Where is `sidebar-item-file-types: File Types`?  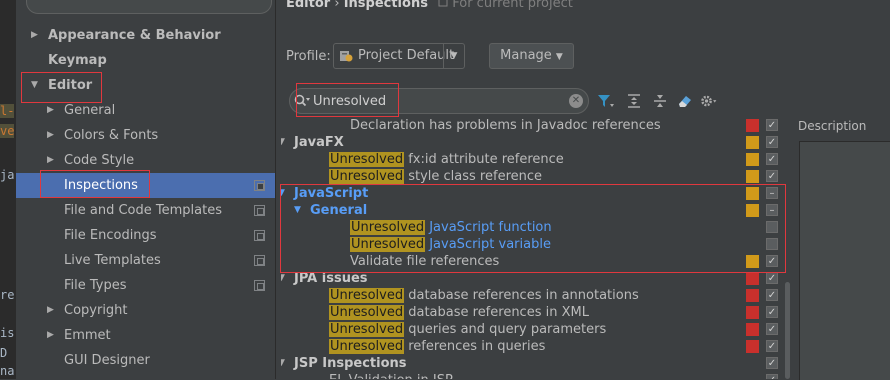 sidebar-item-file-types: File Types is located at coordinates (145, 285).